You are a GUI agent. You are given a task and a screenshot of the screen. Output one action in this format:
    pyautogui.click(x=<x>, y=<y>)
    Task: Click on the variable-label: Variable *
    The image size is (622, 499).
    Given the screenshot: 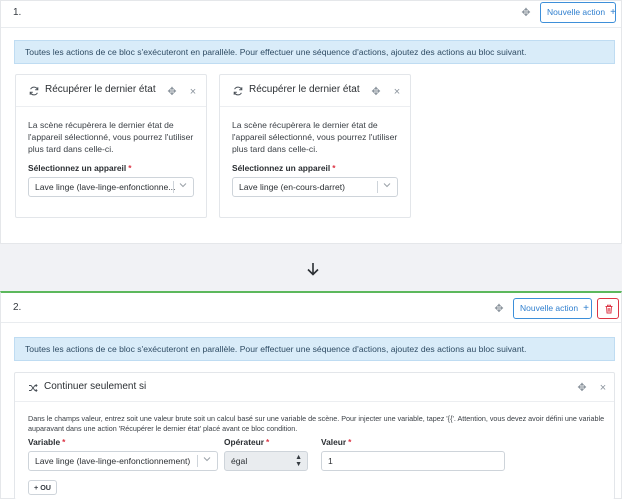 What is the action you would take?
    pyautogui.click(x=46, y=442)
    